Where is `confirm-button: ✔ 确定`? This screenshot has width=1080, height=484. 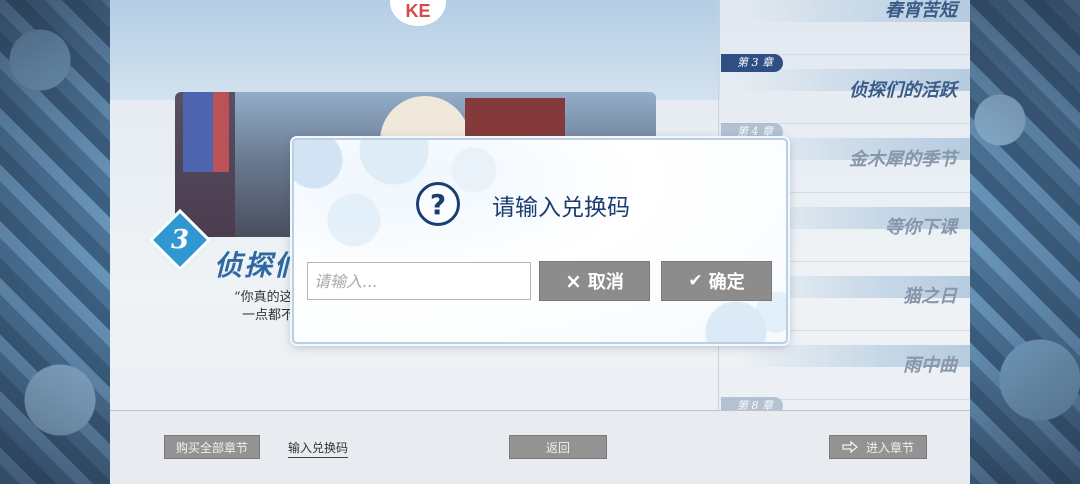 confirm-button: ✔ 确定 is located at coordinates (716, 281).